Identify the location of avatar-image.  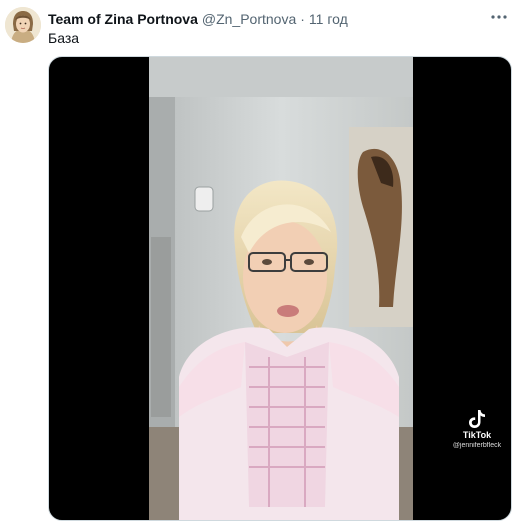
(23, 25).